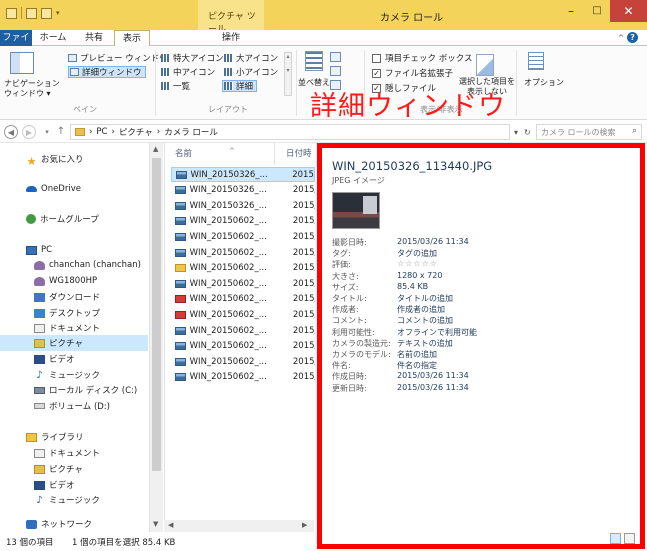  Describe the element at coordinates (615, 538) in the screenshot. I see `details-view-icon` at that location.